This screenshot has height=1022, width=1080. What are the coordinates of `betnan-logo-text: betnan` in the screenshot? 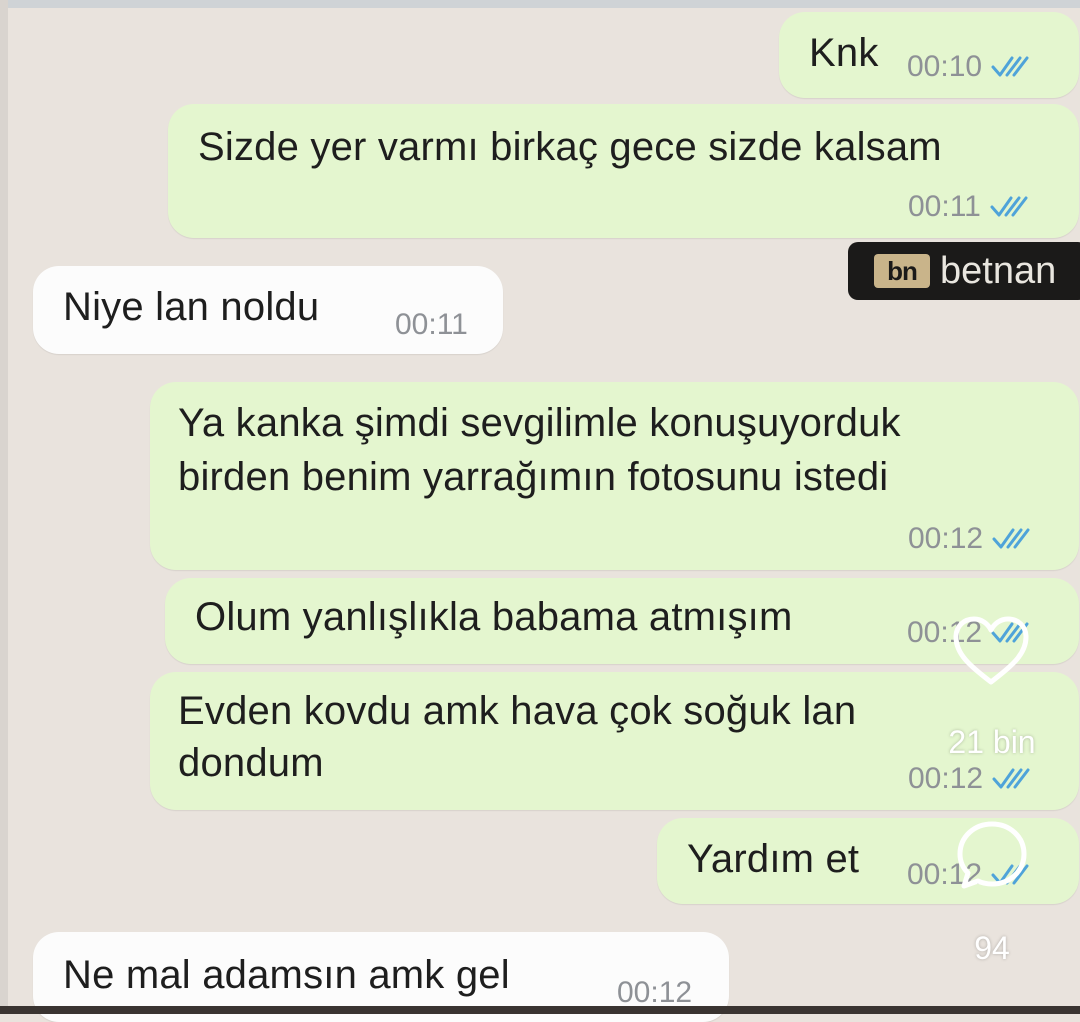 It's located at (998, 270).